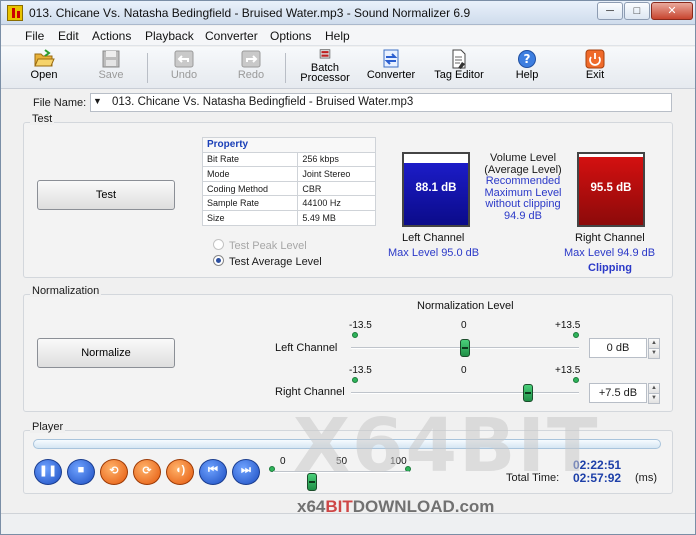 This screenshot has width=696, height=535. Describe the element at coordinates (106, 353) in the screenshot. I see `normalize-button: Normalize` at that location.